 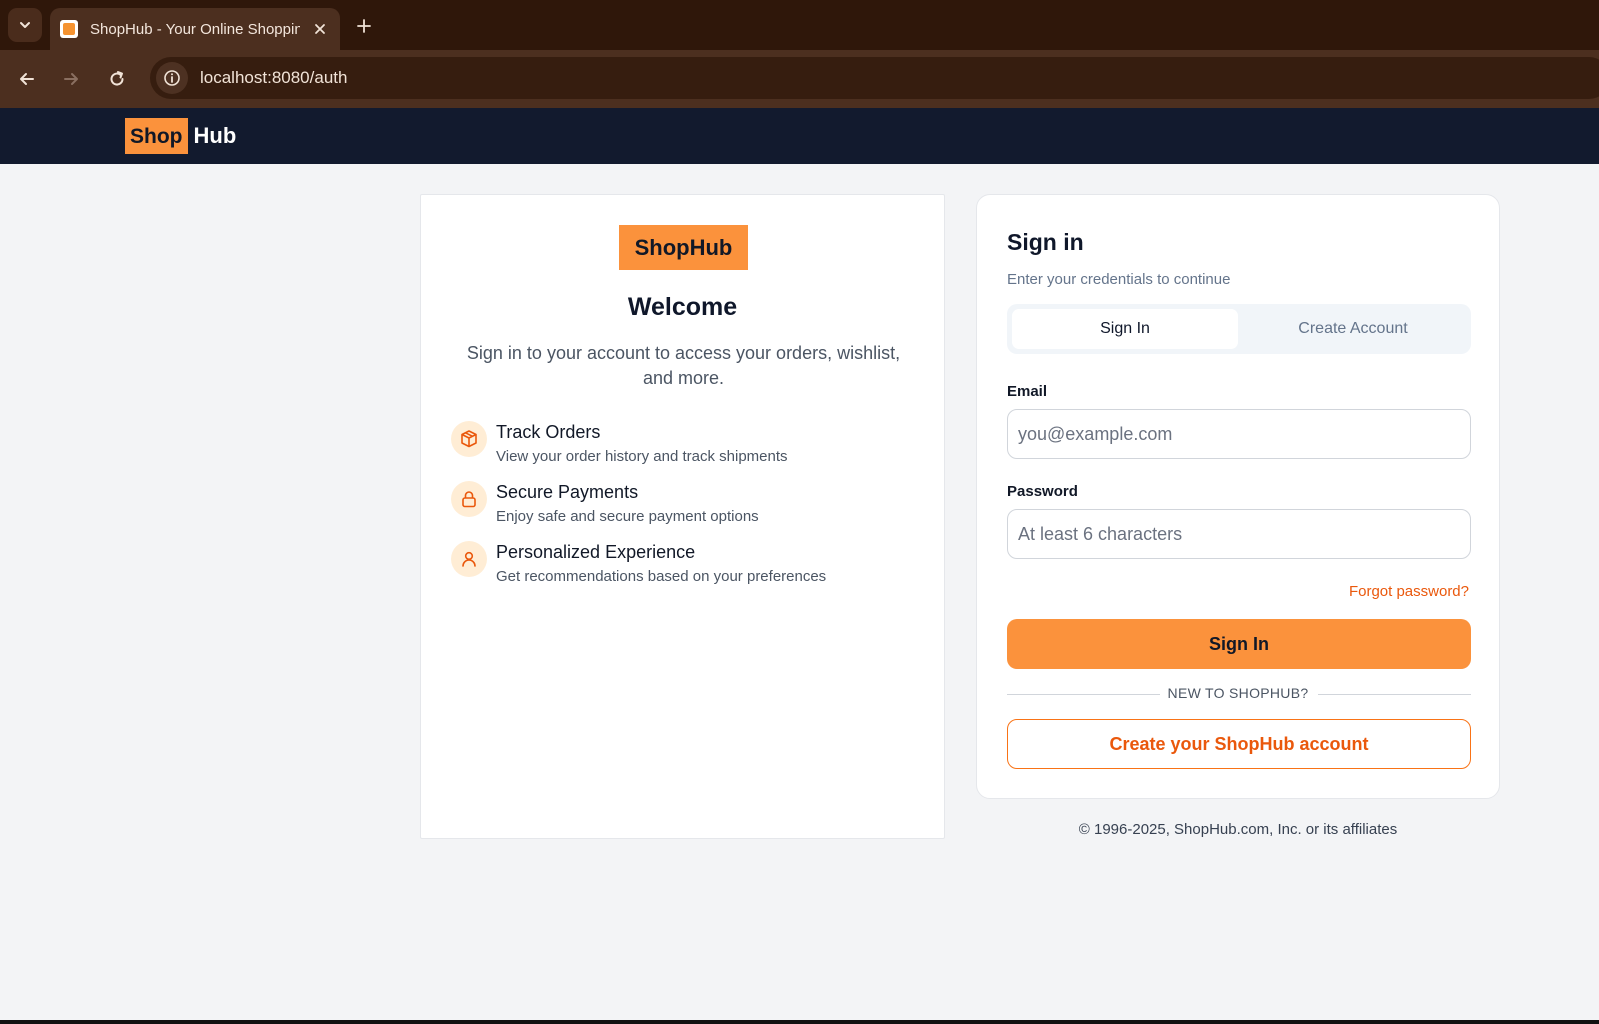 I want to click on sign-in-button: Sign In, so click(x=1239, y=644).